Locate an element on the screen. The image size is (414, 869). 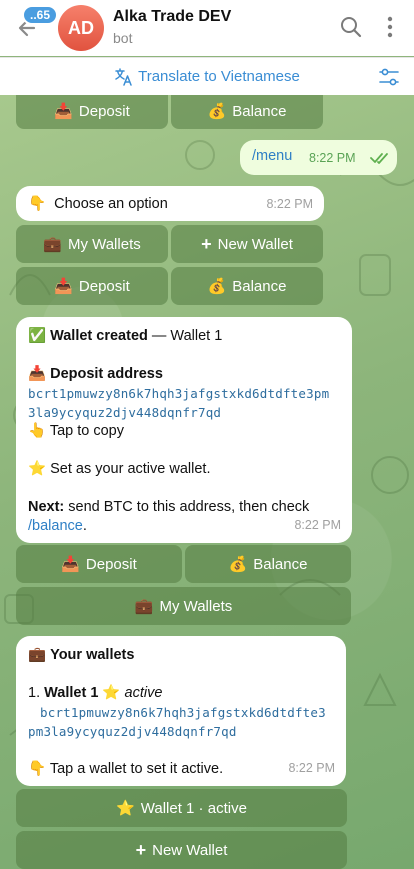
wallet-status: active is located at coordinates (143, 693).